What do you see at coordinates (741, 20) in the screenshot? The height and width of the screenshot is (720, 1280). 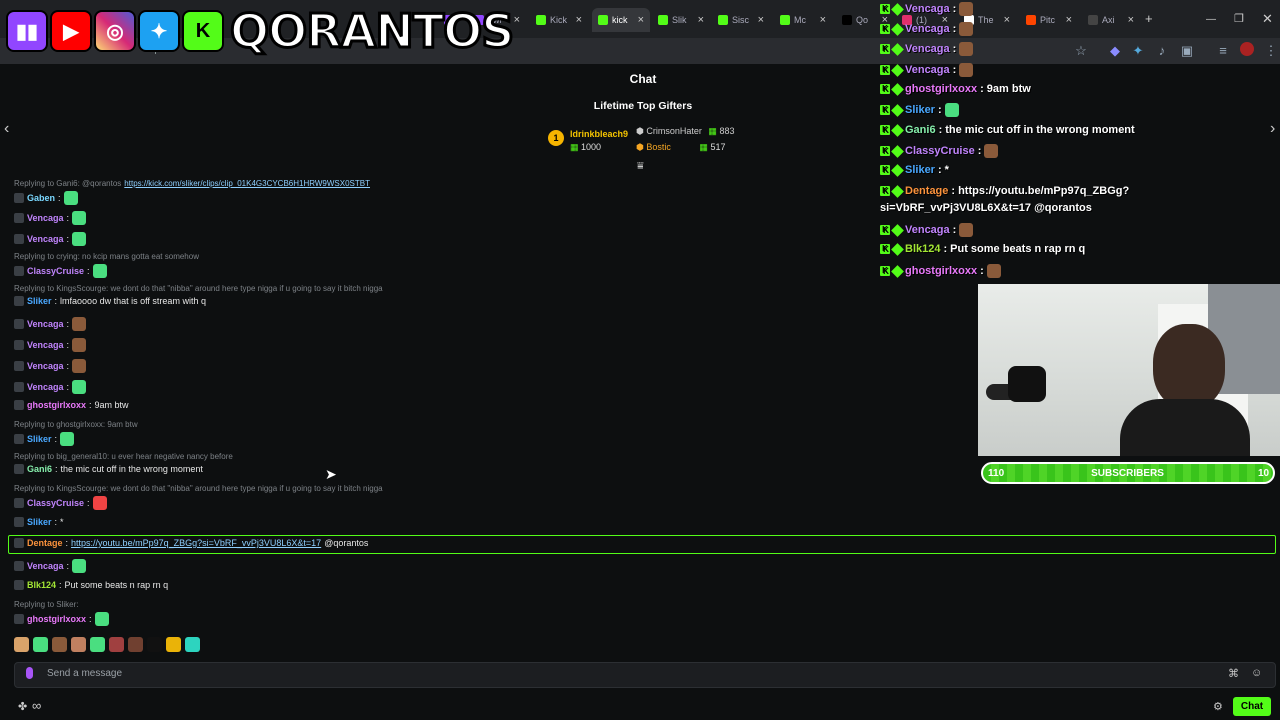 I see `browser-tab: Sisc ×` at bounding box center [741, 20].